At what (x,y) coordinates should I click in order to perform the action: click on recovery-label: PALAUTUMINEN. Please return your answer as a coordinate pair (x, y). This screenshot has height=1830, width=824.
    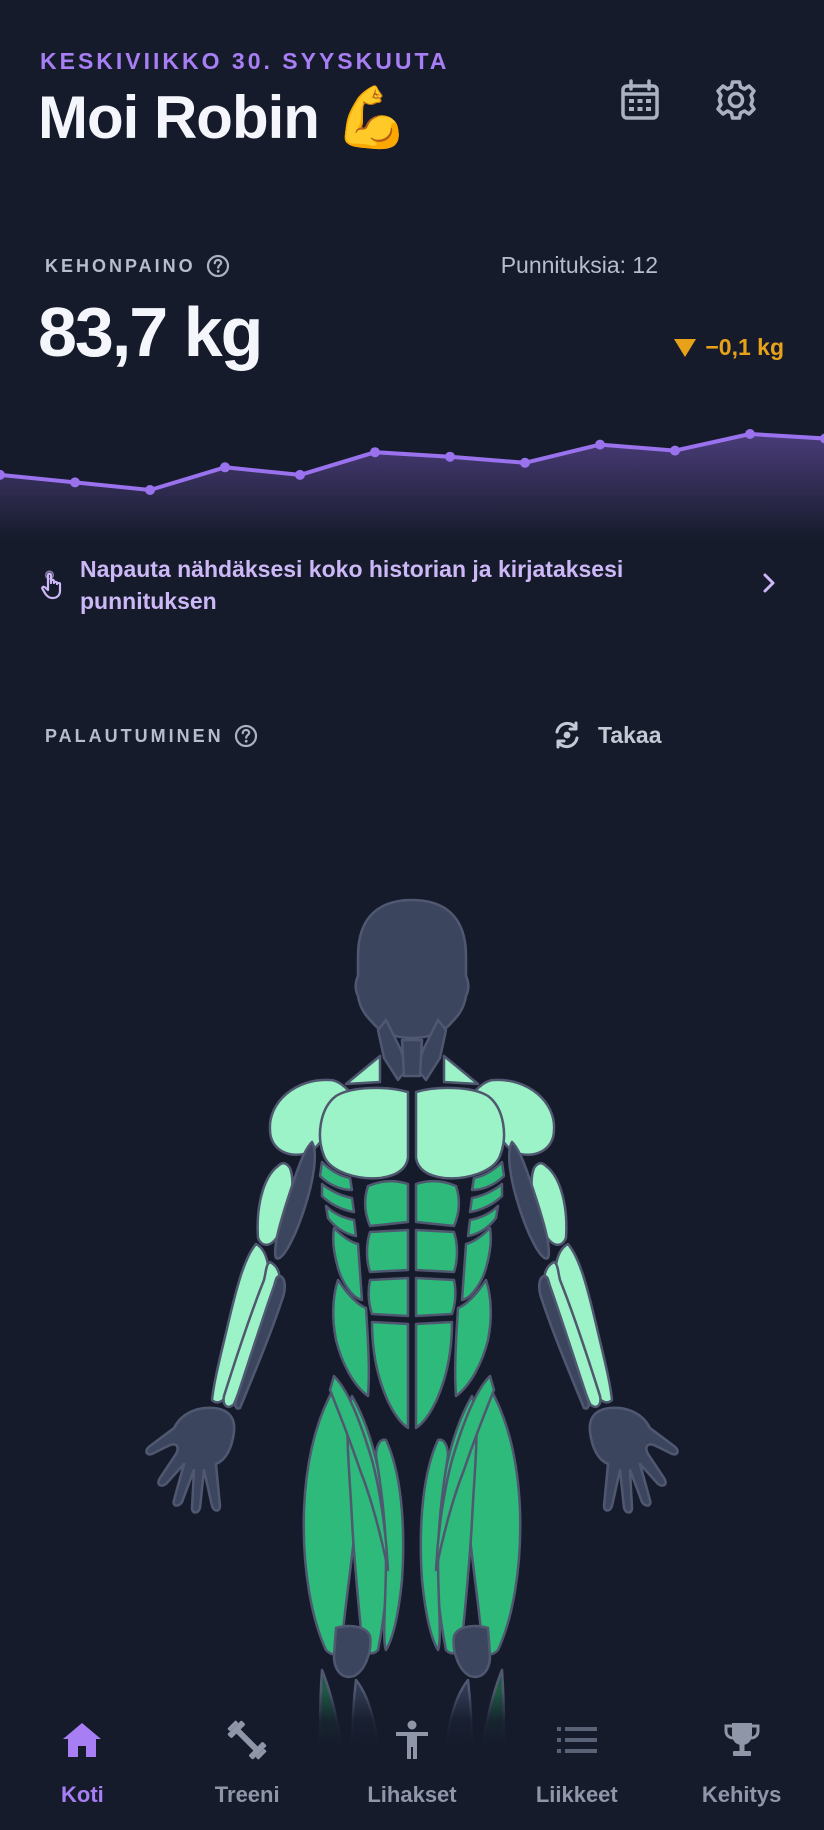
    Looking at the image, I should click on (151, 736).